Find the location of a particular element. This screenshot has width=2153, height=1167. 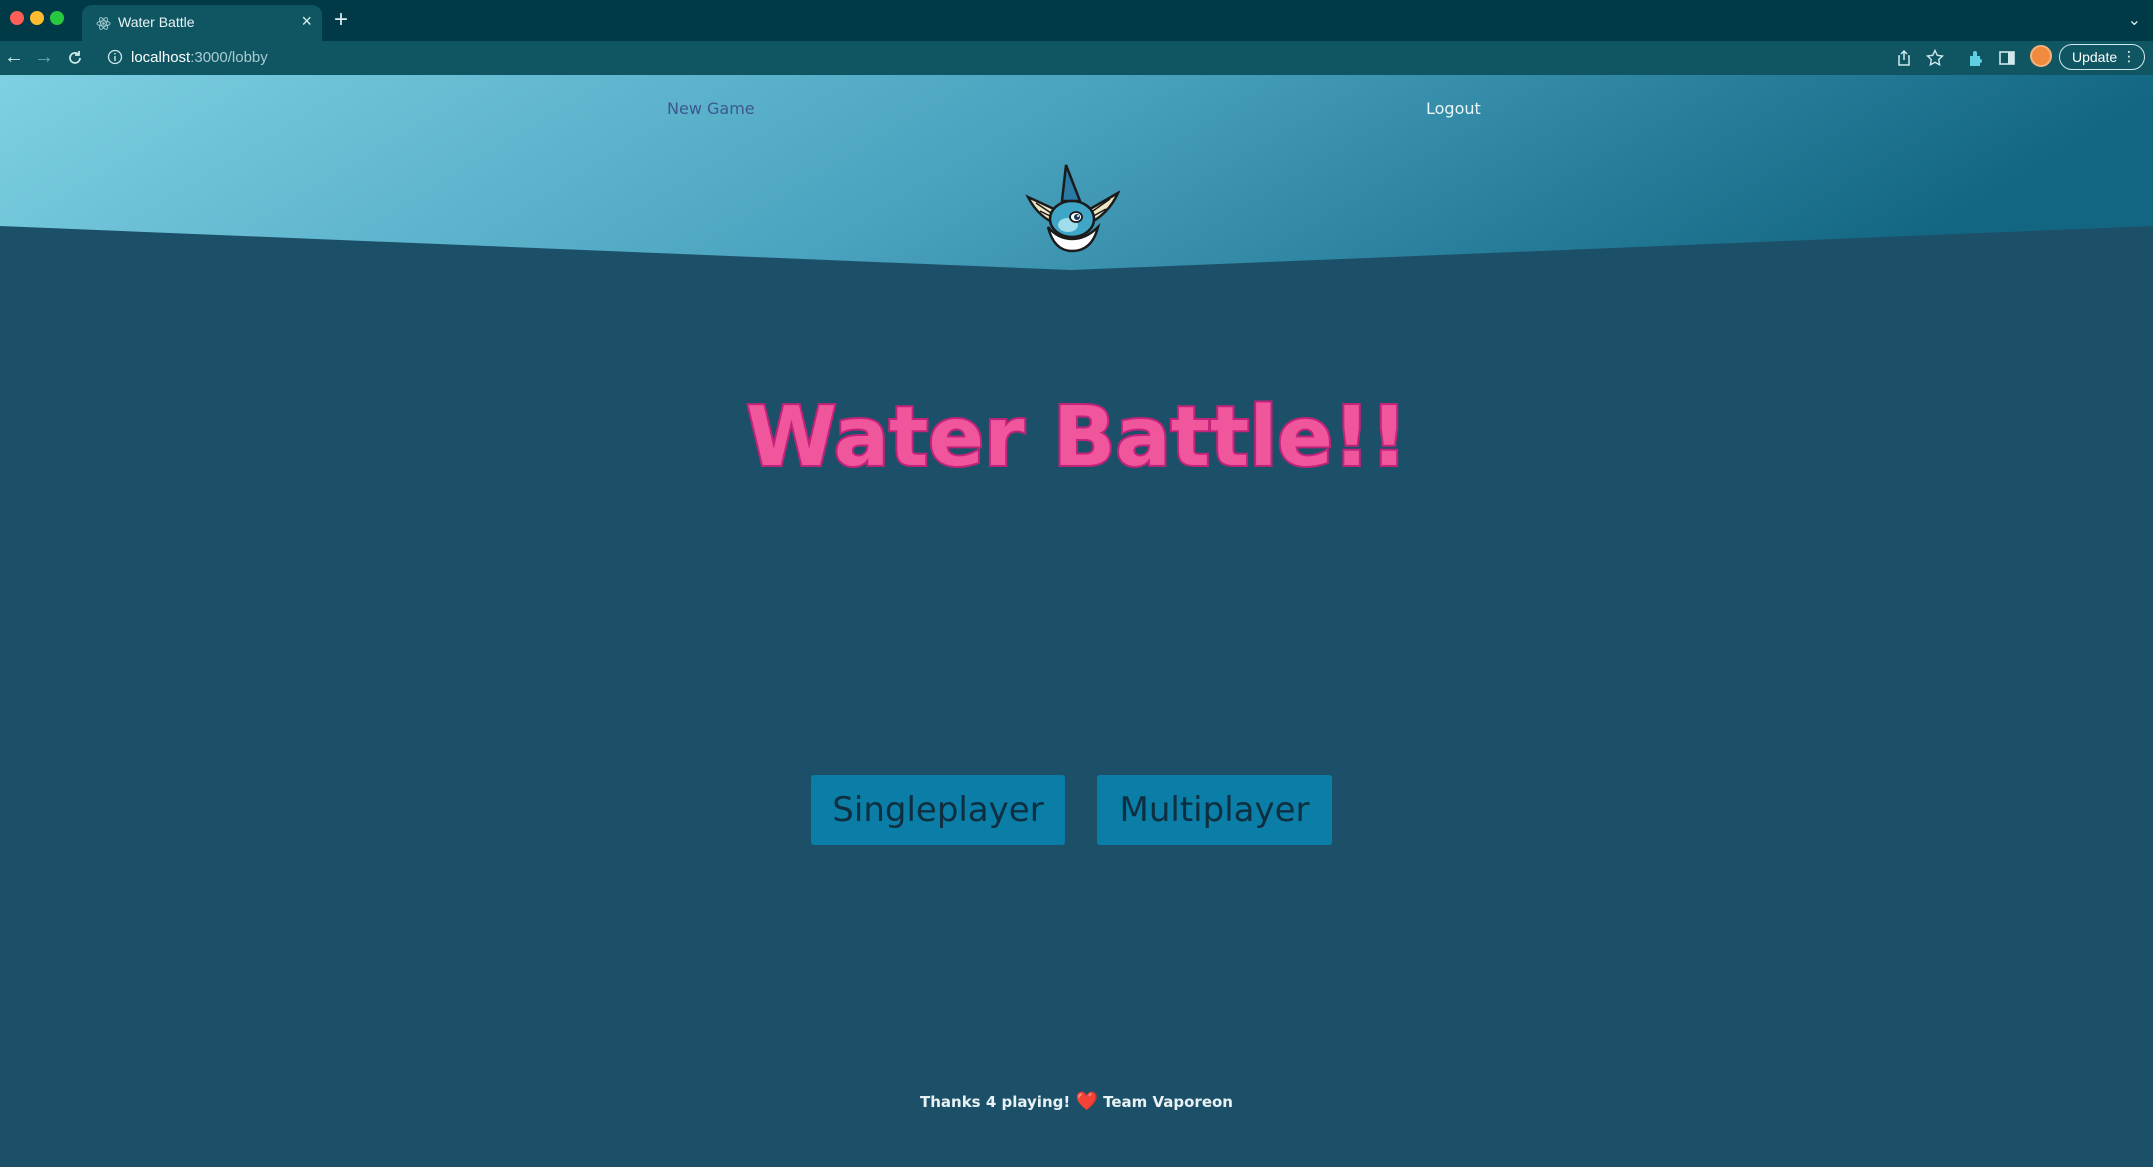

game-title: Water Battle!! is located at coordinates (1076, 437).